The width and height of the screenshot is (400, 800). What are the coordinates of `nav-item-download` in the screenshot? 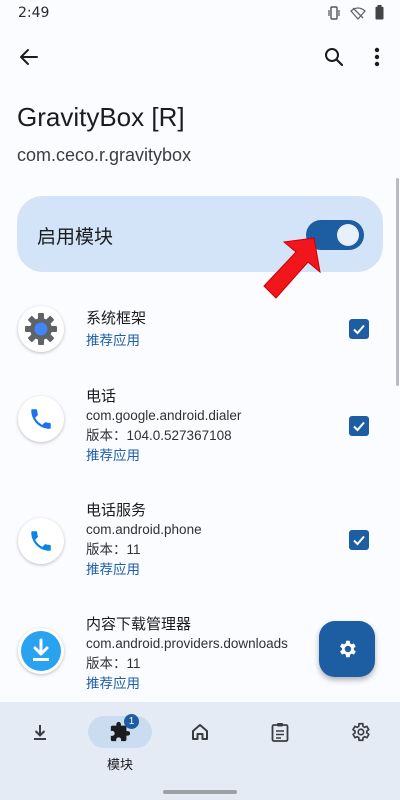 It's located at (40, 746).